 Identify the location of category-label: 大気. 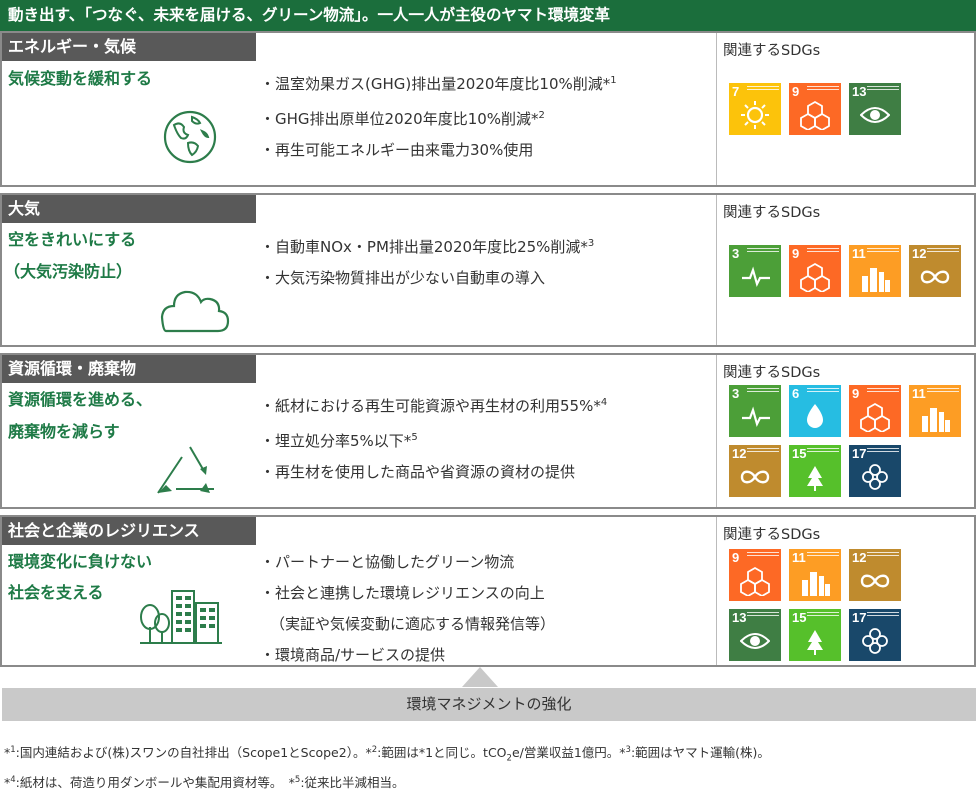
(129, 209).